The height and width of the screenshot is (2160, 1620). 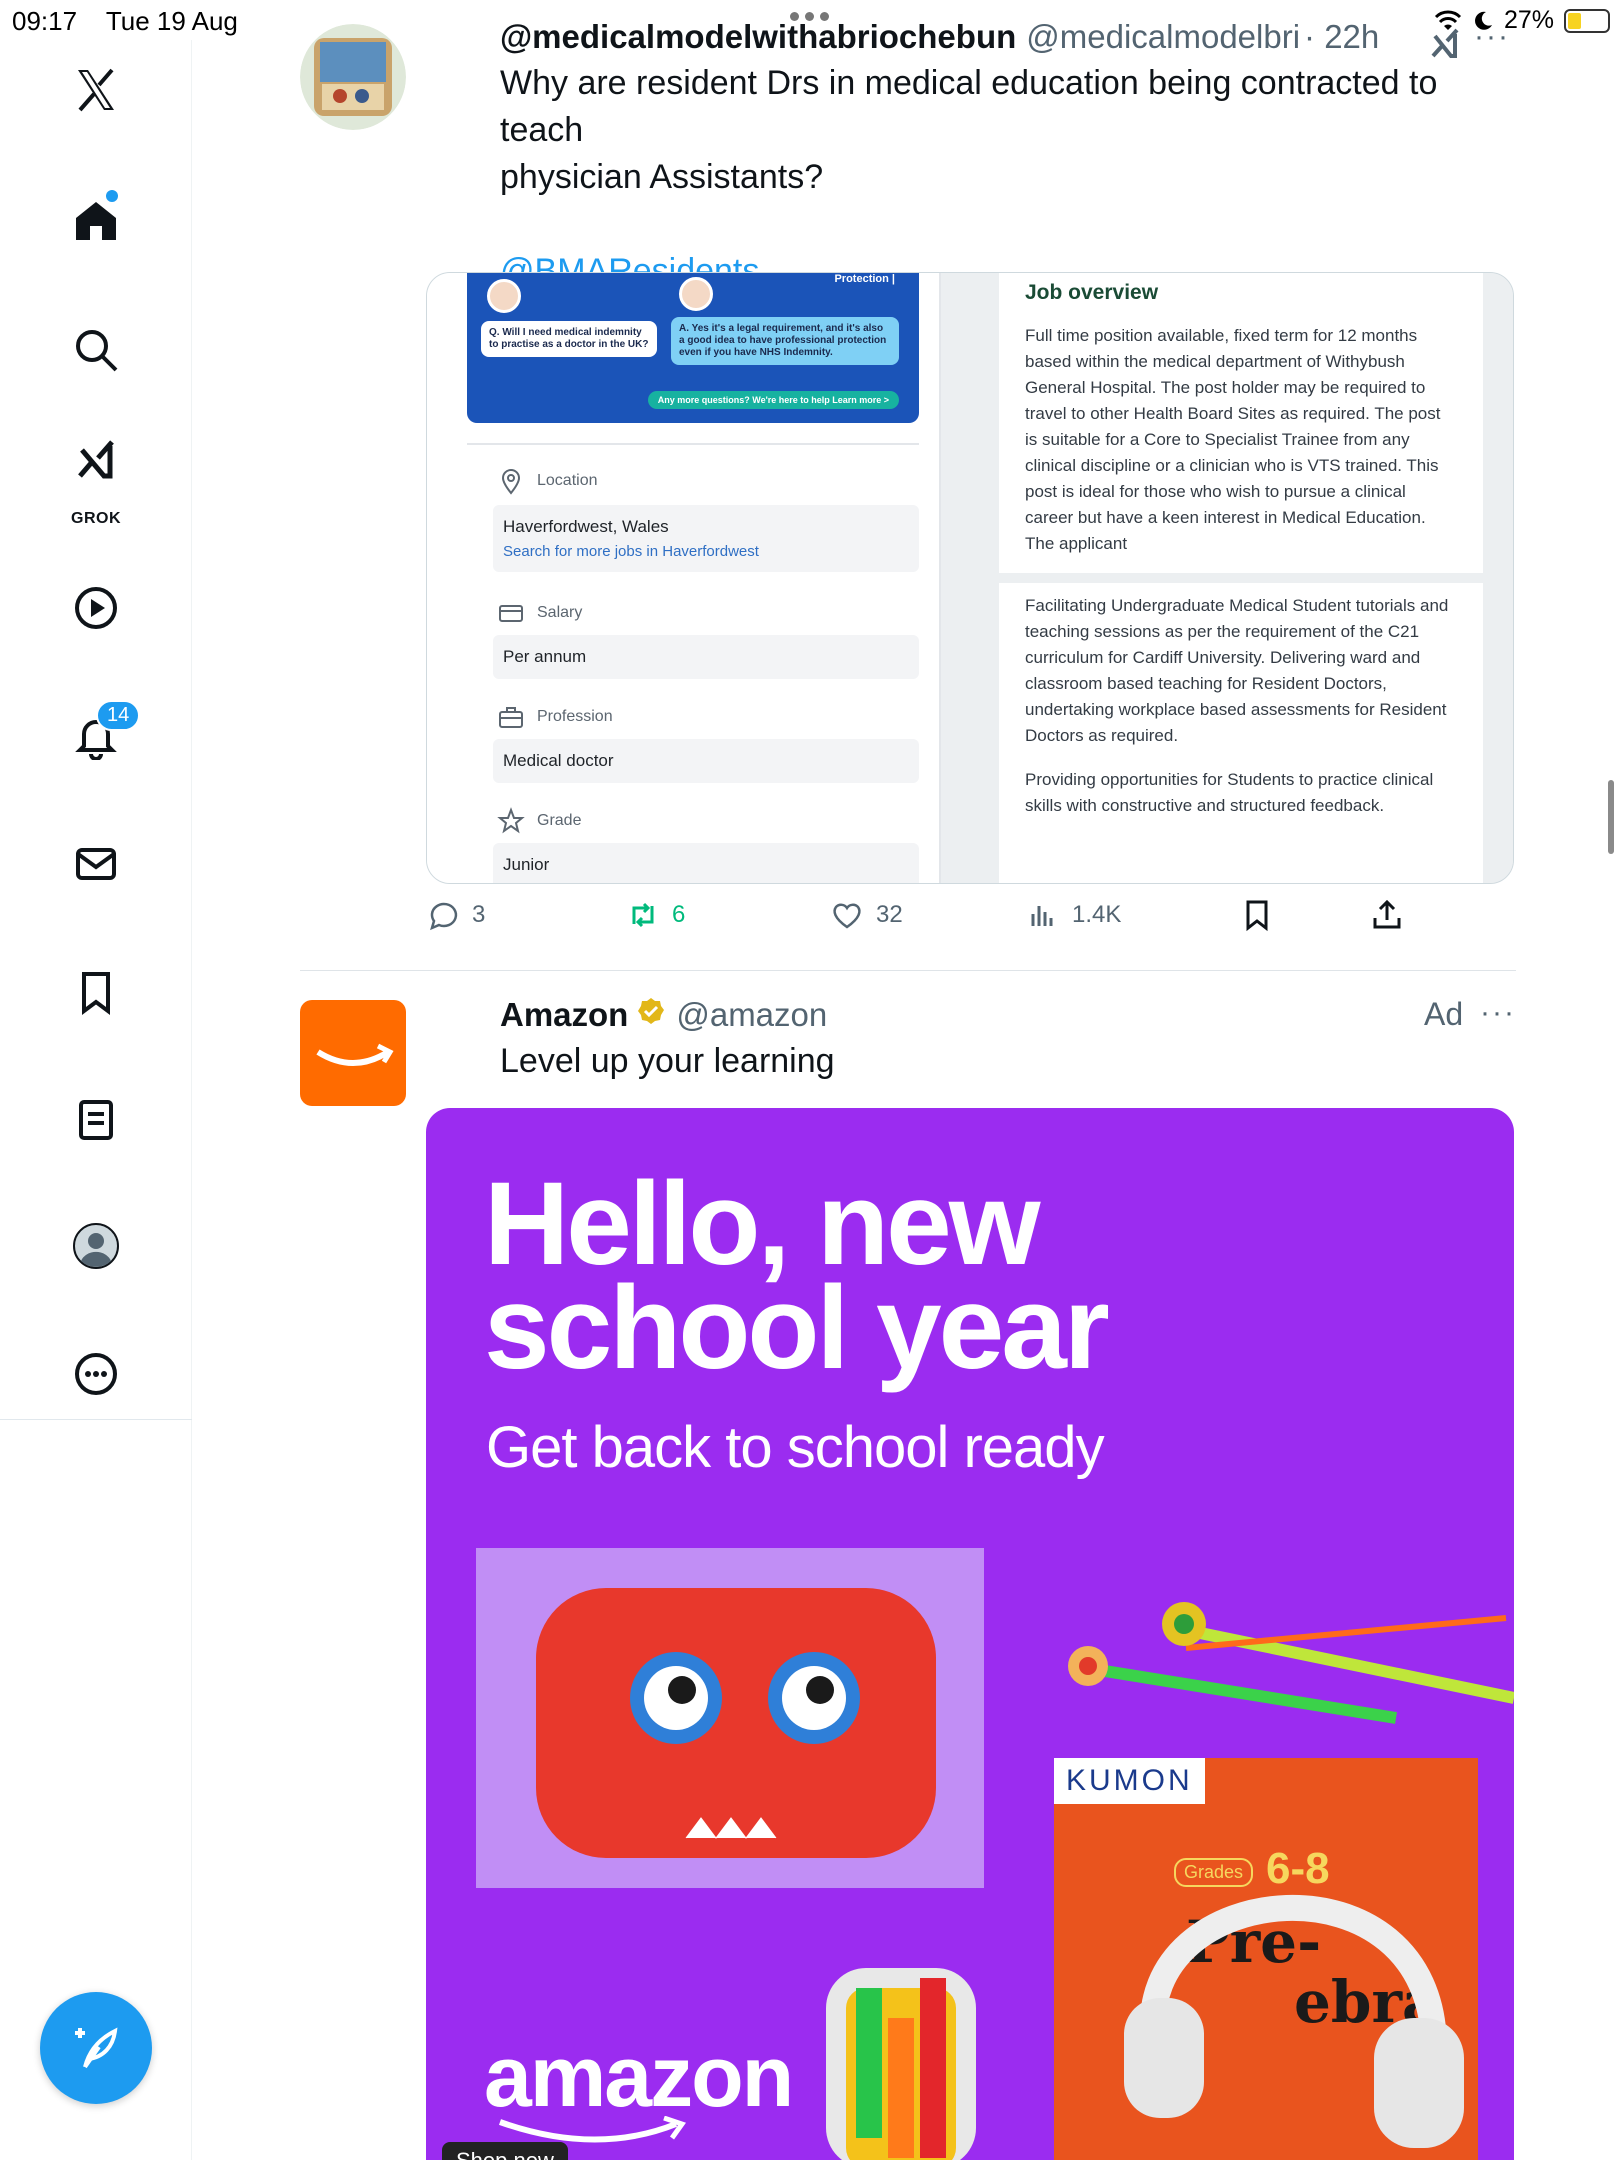 I want to click on verified-badge-icon, so click(x=651, y=1011).